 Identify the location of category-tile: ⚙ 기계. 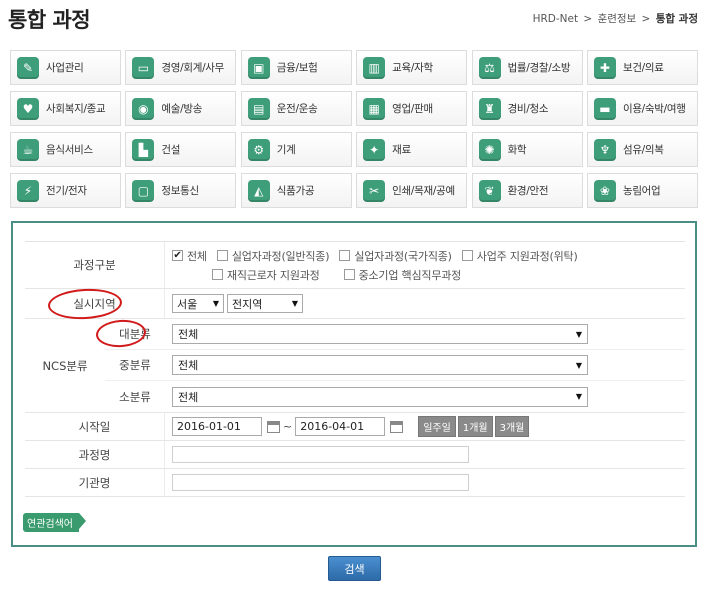
(296, 149).